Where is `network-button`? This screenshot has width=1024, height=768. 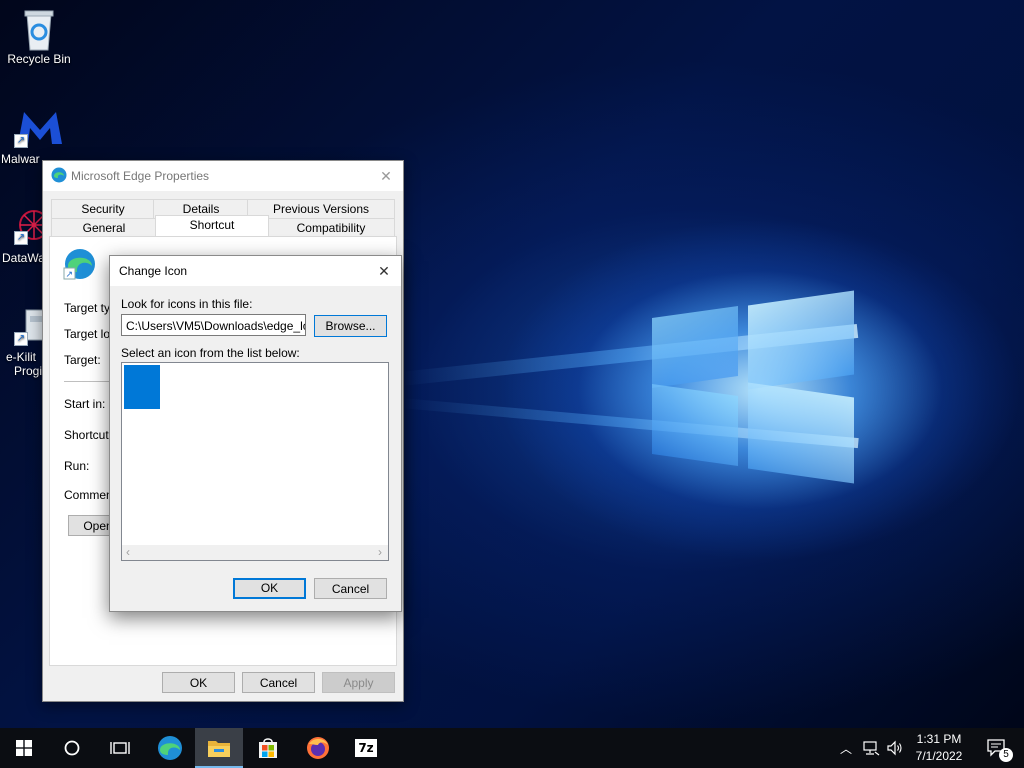
network-button is located at coordinates (871, 748).